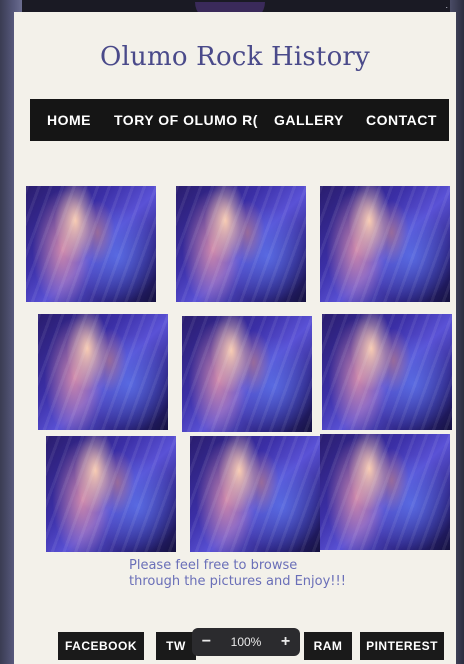  I want to click on zoom-control: − 100% +, so click(246, 642).